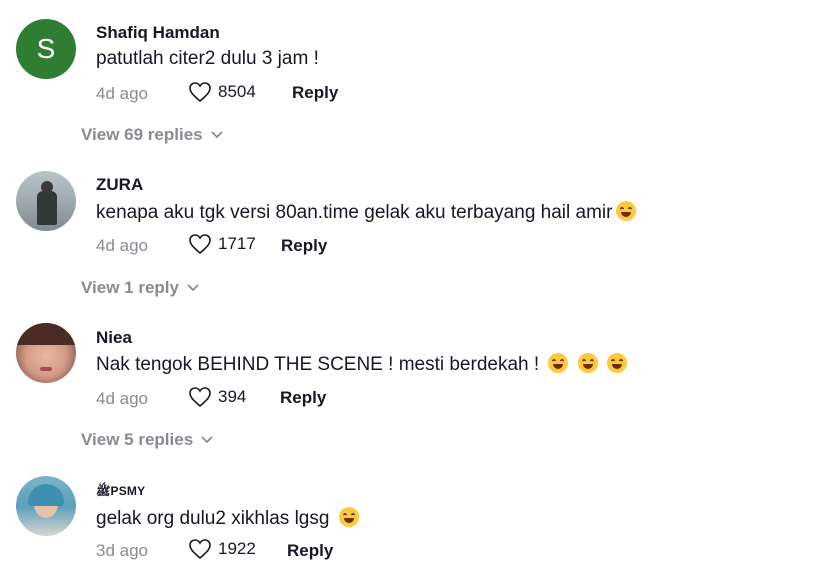  What do you see at coordinates (237, 91) in the screenshot?
I see `like-count: 8504` at bounding box center [237, 91].